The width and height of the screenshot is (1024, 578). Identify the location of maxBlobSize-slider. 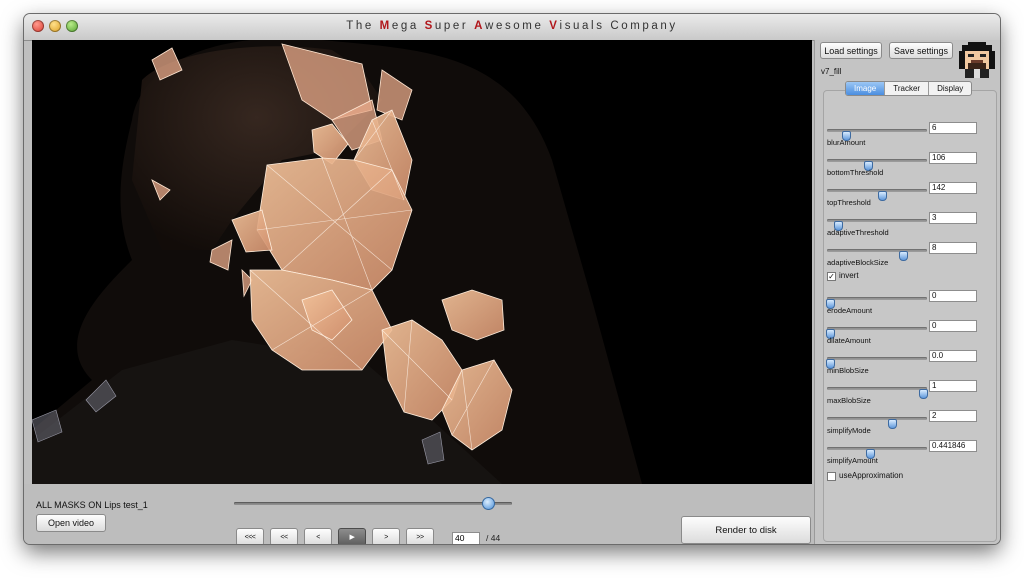
(877, 393).